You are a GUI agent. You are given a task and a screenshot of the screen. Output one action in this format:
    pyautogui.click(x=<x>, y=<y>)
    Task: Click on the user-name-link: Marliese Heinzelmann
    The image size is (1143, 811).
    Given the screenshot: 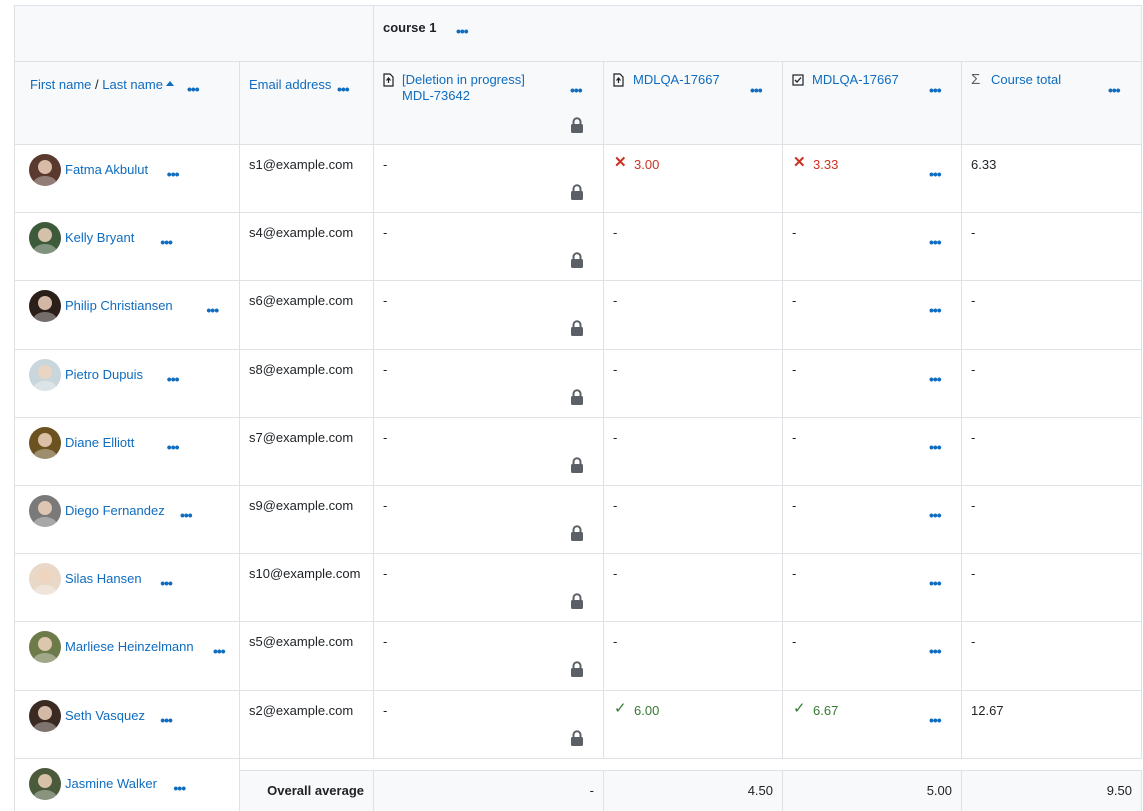 What is the action you would take?
    pyautogui.click(x=129, y=647)
    